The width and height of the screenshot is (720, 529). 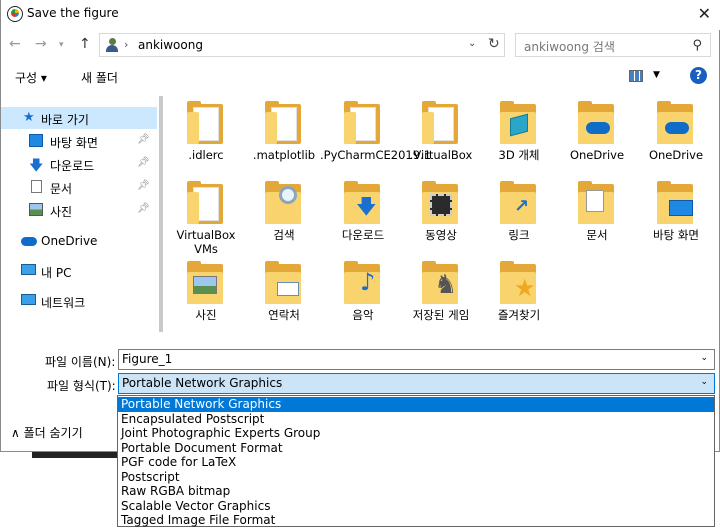 What do you see at coordinates (519, 219) in the screenshot?
I see `list-item: ↗ 링크` at bounding box center [519, 219].